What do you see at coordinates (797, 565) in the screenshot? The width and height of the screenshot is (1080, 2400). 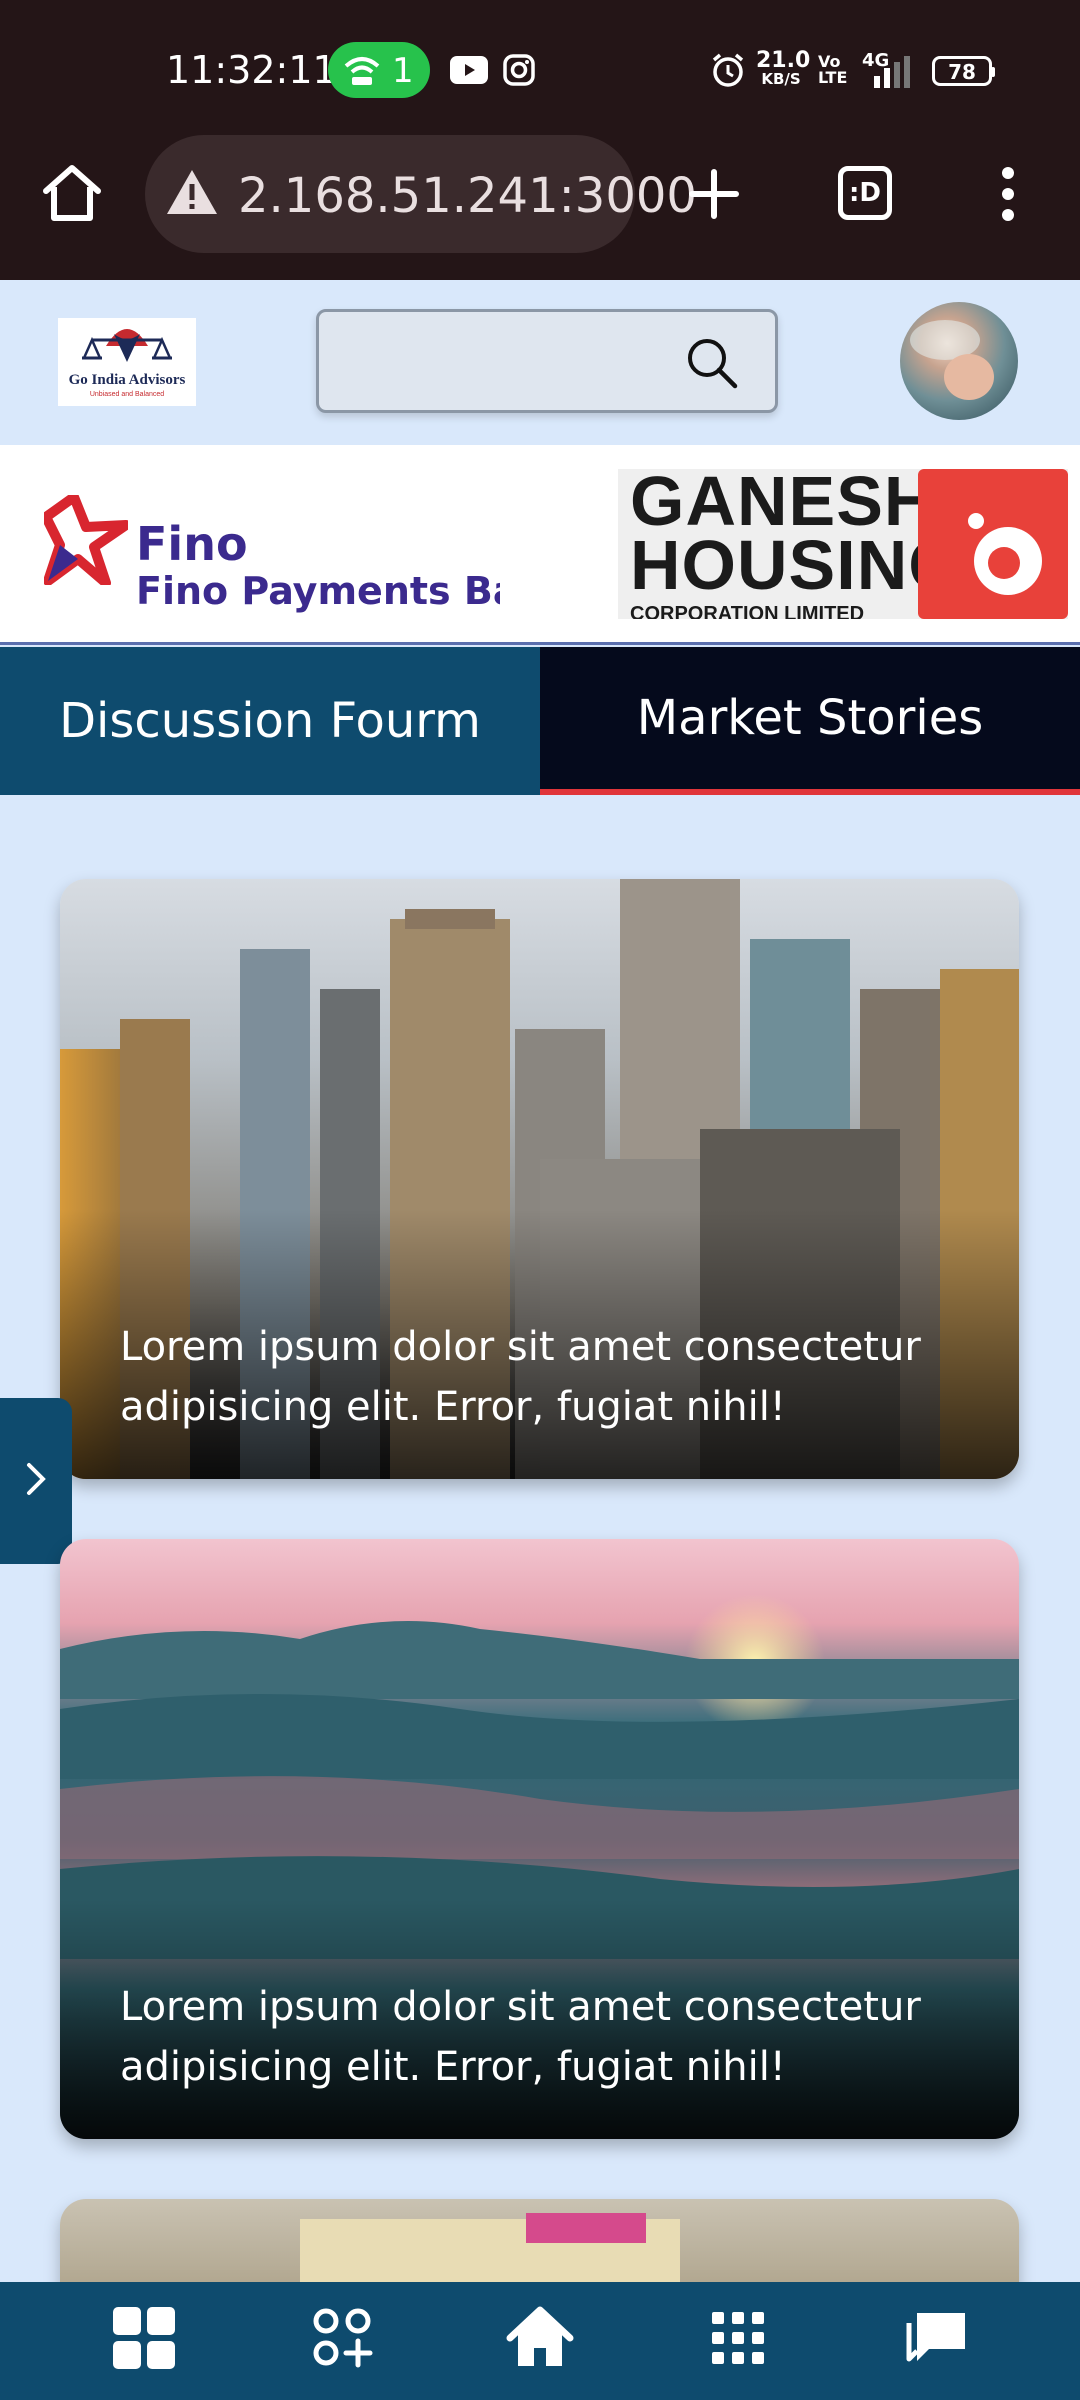 I see `ad2-line2: HOUSING` at bounding box center [797, 565].